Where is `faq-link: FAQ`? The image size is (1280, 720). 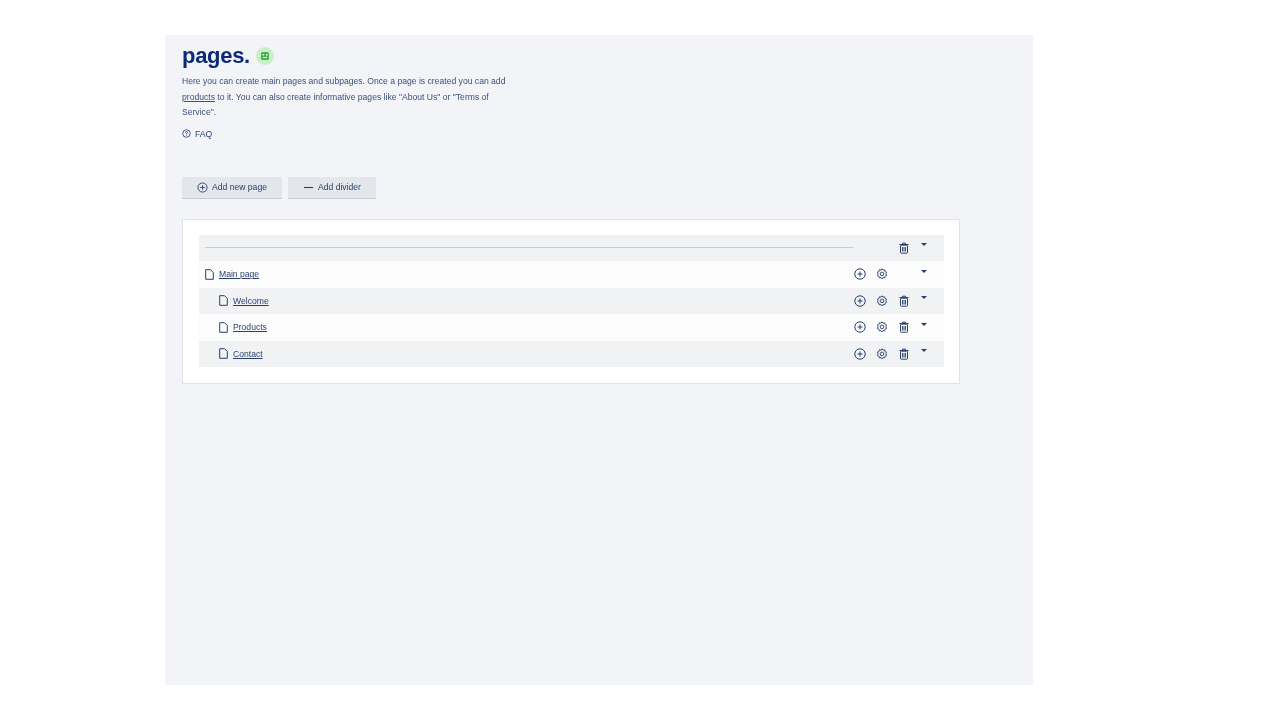 faq-link: FAQ is located at coordinates (204, 133).